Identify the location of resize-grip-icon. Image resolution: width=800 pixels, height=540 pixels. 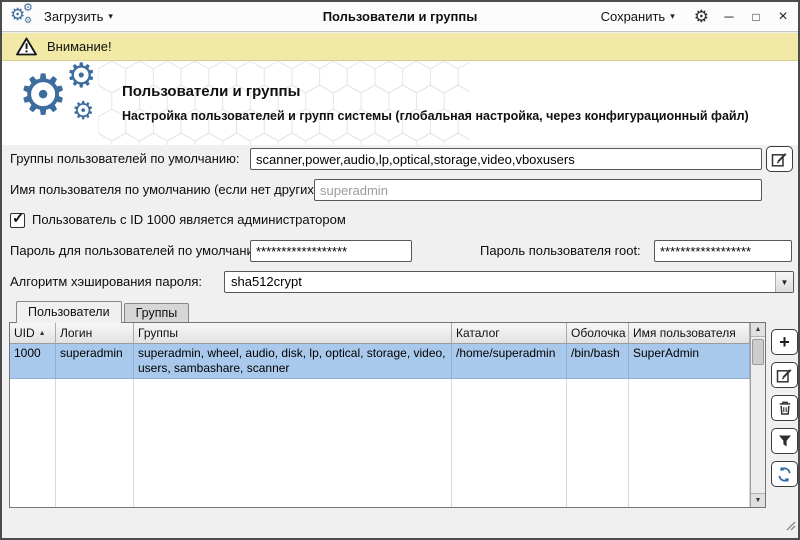
(791, 526).